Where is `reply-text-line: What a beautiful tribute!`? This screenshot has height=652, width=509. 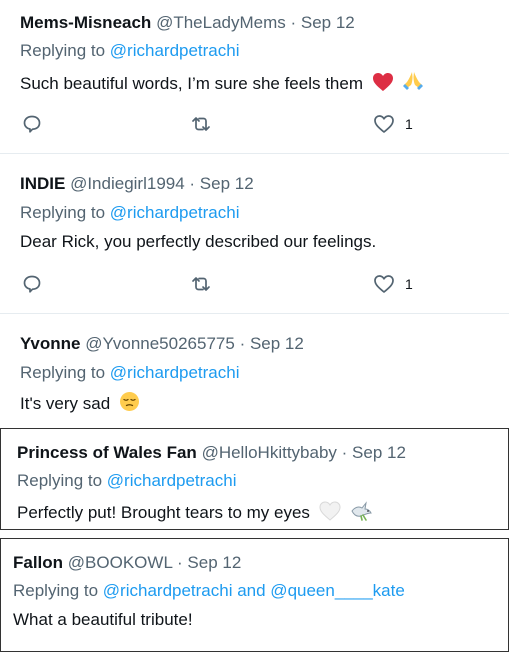
reply-text-line: What a beautiful tribute! is located at coordinates (103, 620).